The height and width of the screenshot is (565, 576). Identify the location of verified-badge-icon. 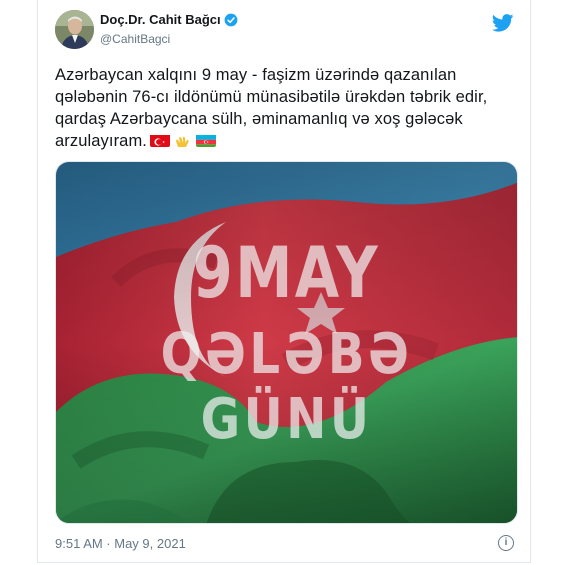
(231, 19).